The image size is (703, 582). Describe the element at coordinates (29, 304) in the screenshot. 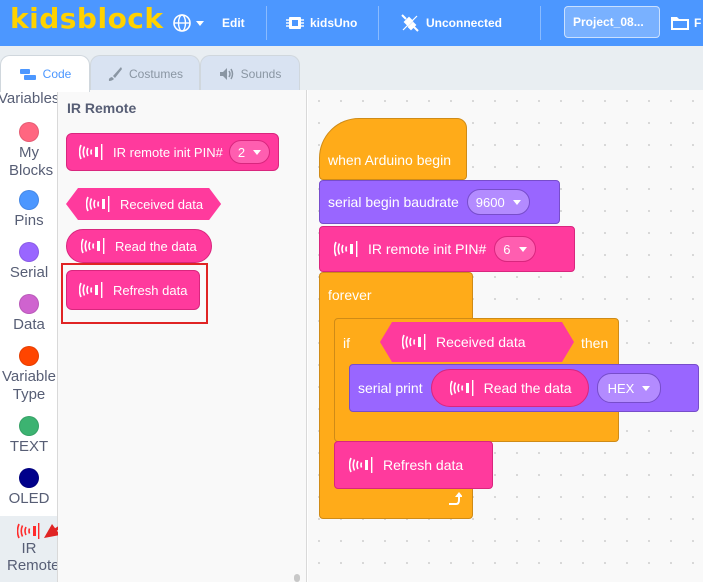

I see `data-dot-icon` at that location.